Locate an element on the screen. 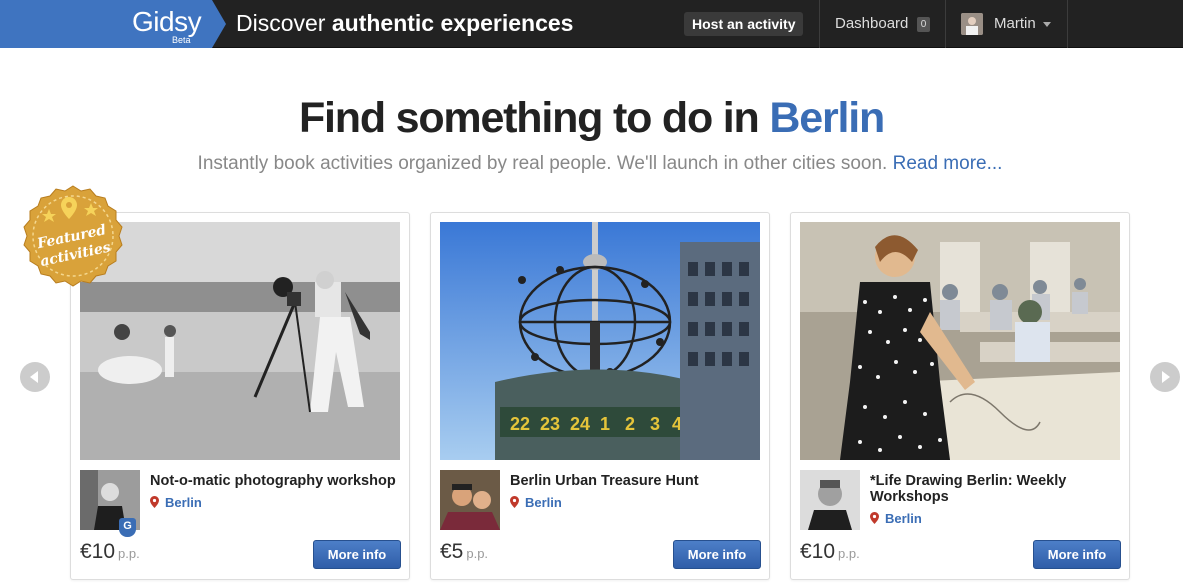  user-name: Martin is located at coordinates (1015, 23).